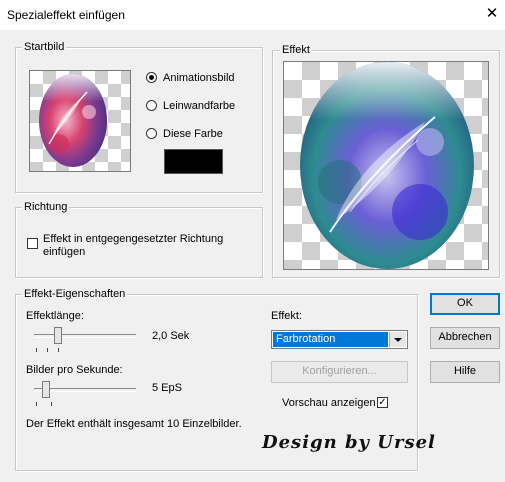  I want to click on eigenschaften-label: Effekt-Eigenschaften, so click(75, 294).